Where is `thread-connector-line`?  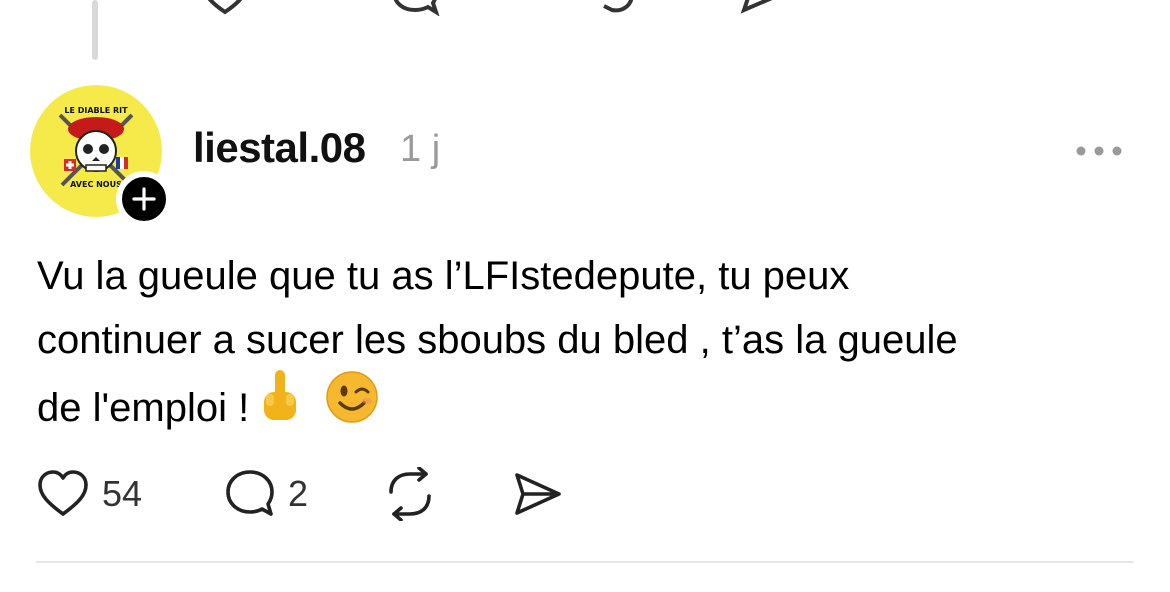
thread-connector-line is located at coordinates (95, 30).